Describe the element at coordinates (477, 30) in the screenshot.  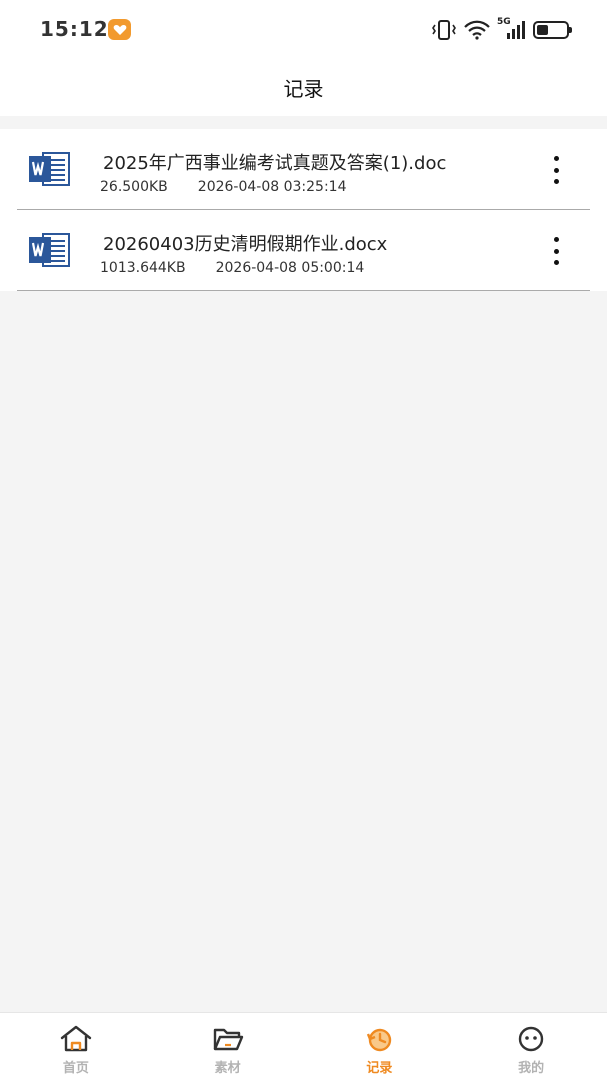
I see `wifi-icon` at that location.